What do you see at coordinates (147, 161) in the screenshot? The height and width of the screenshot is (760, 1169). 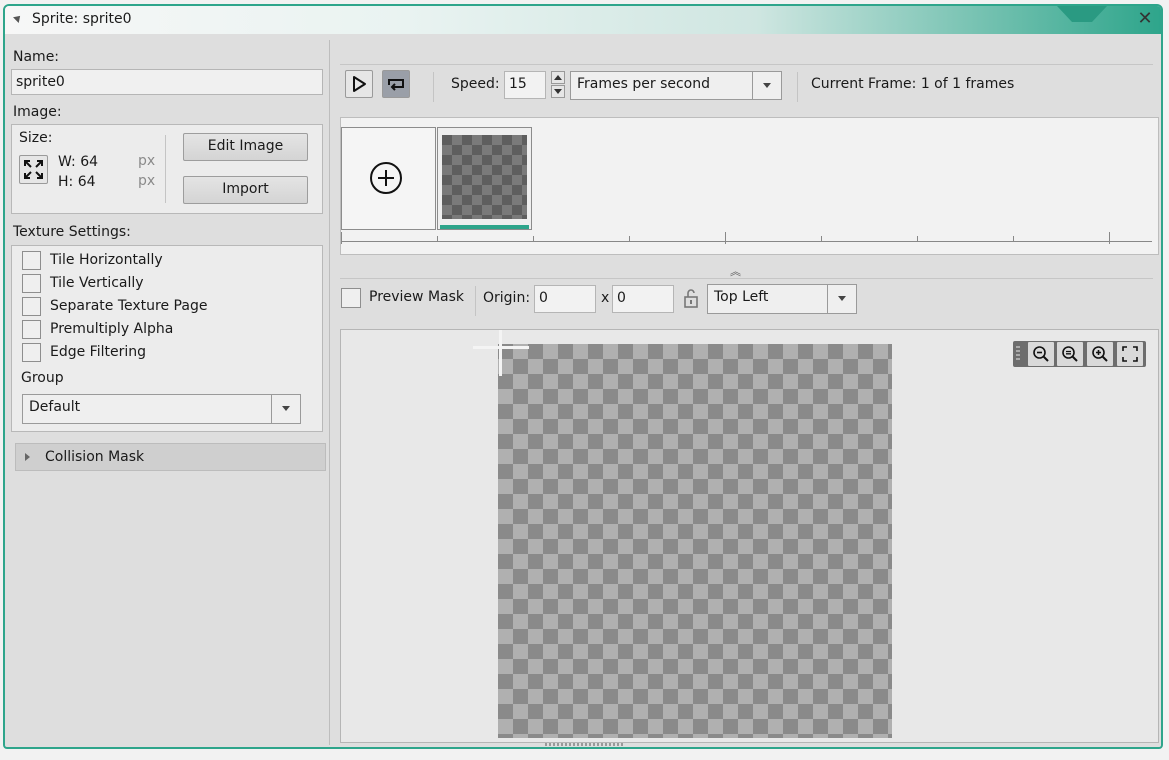 I see `width-unit: px` at bounding box center [147, 161].